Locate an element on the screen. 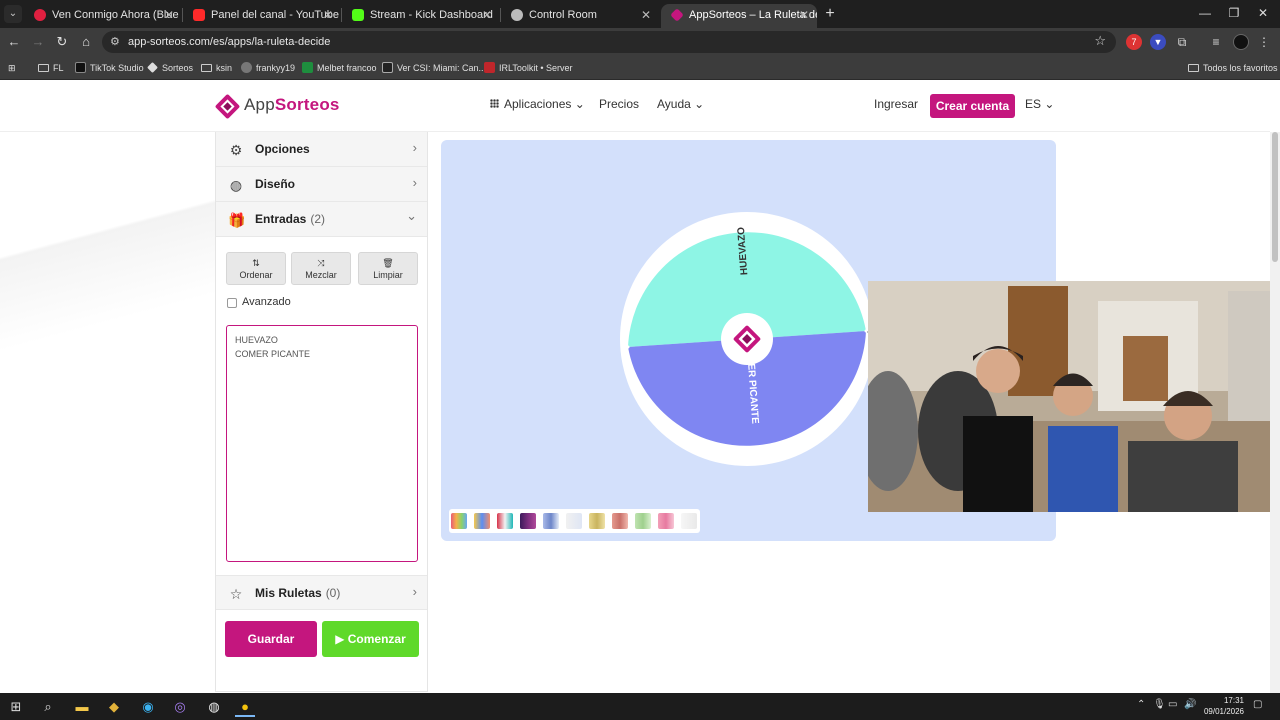  webcam-image is located at coordinates (1074, 396).